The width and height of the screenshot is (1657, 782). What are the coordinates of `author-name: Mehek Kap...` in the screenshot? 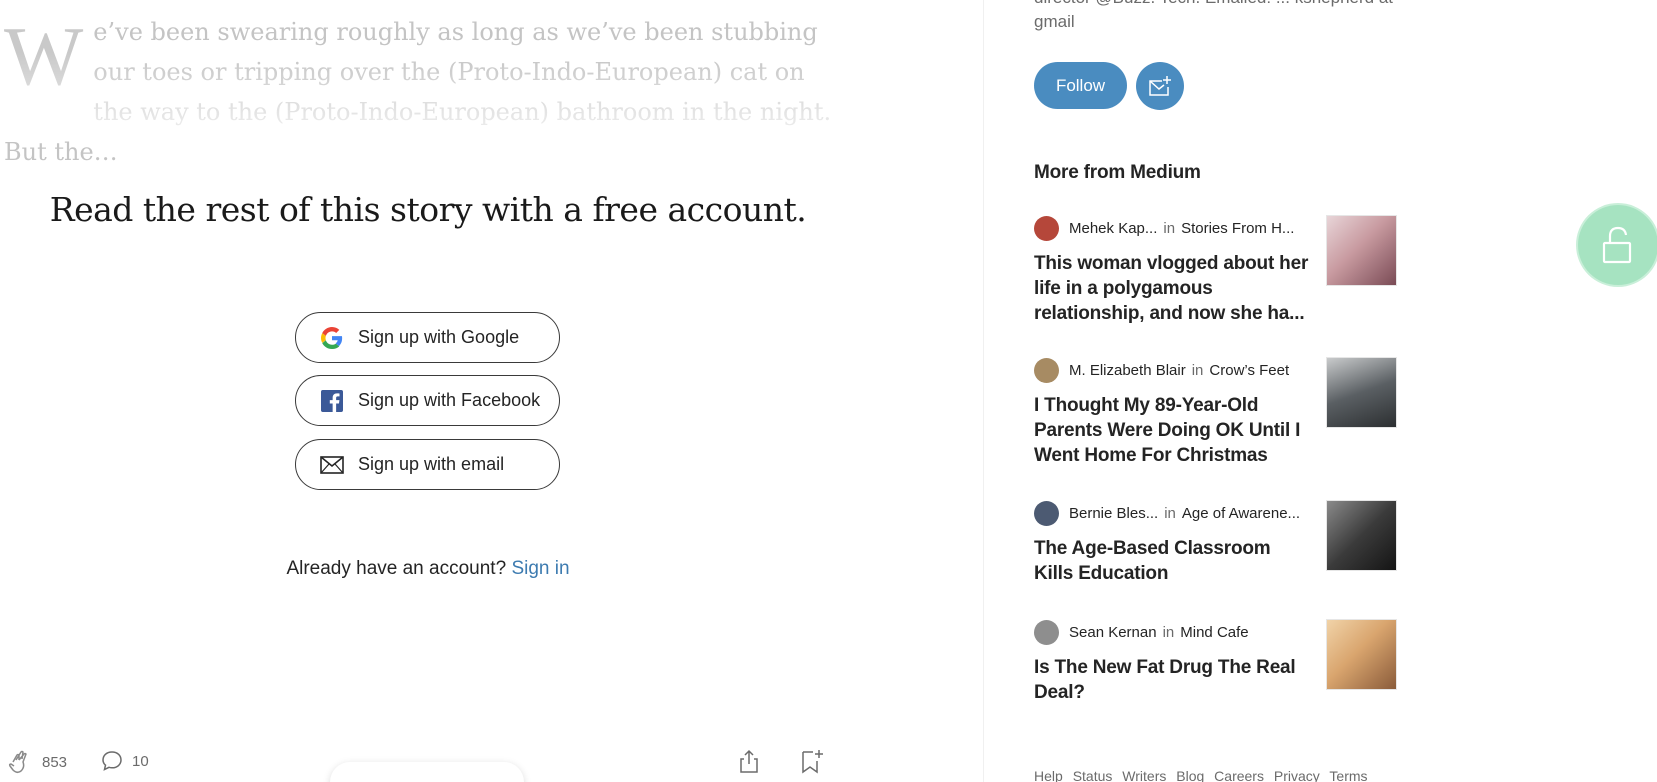 It's located at (1113, 228).